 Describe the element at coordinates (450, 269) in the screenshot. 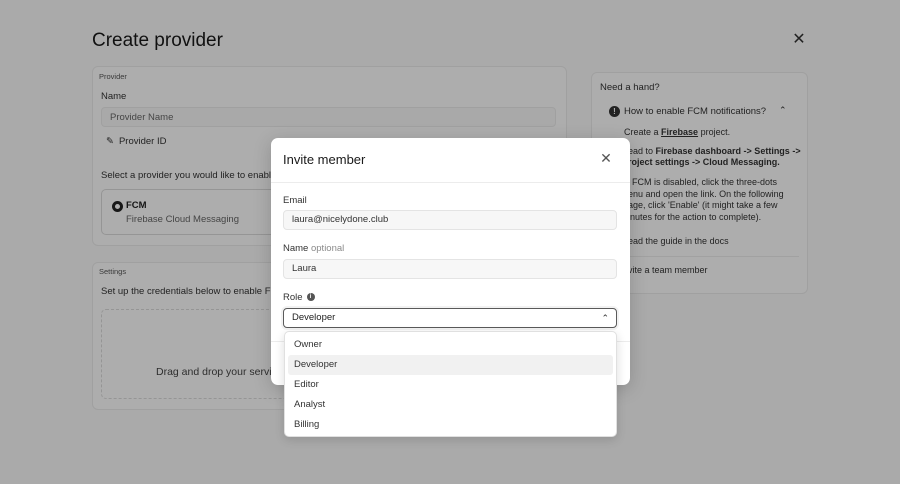

I see `name-field: Laura` at that location.